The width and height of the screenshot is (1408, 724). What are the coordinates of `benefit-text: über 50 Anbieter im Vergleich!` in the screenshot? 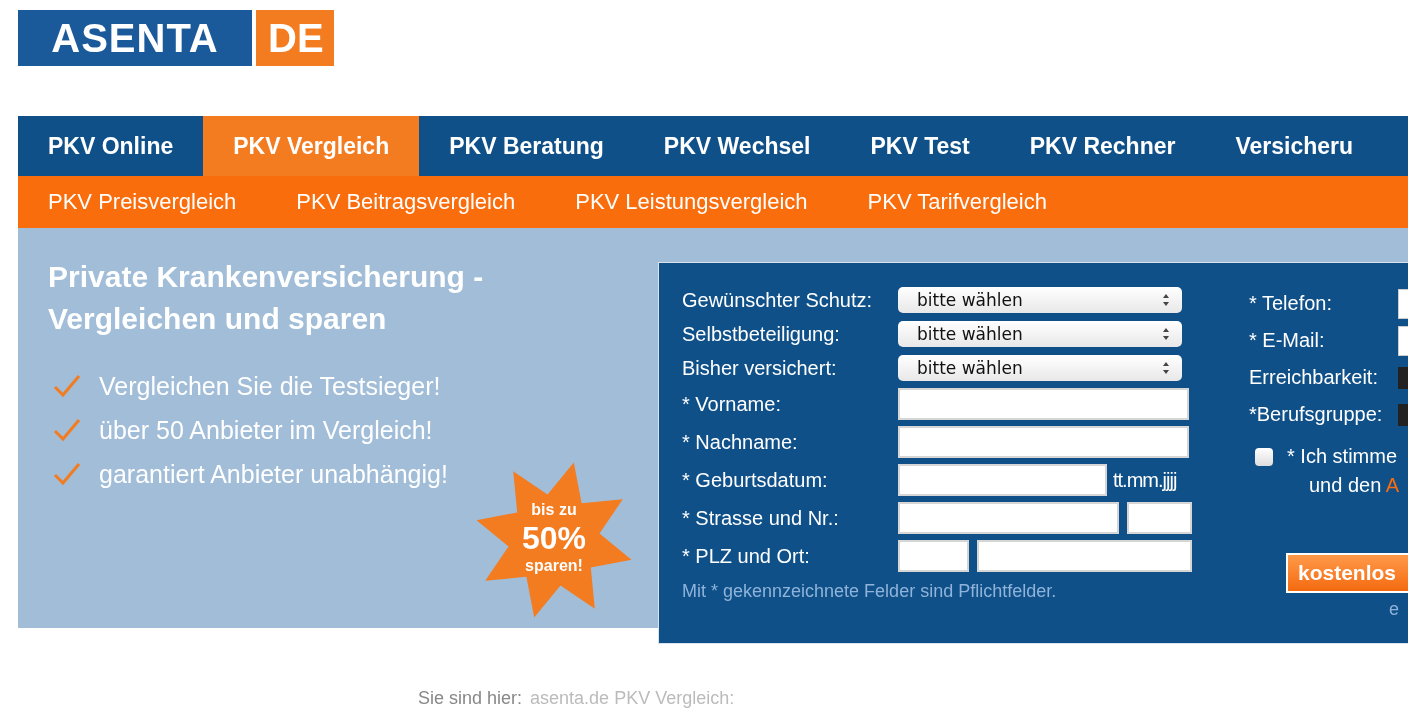 It's located at (266, 430).